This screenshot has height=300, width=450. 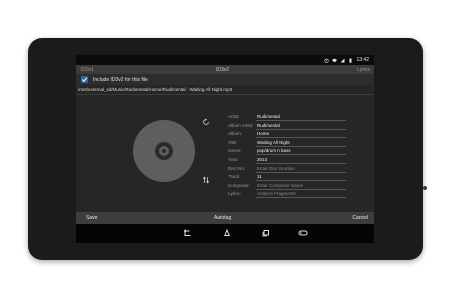 What do you see at coordinates (301, 134) in the screenshot?
I see `tag-field-row: Album: Home` at bounding box center [301, 134].